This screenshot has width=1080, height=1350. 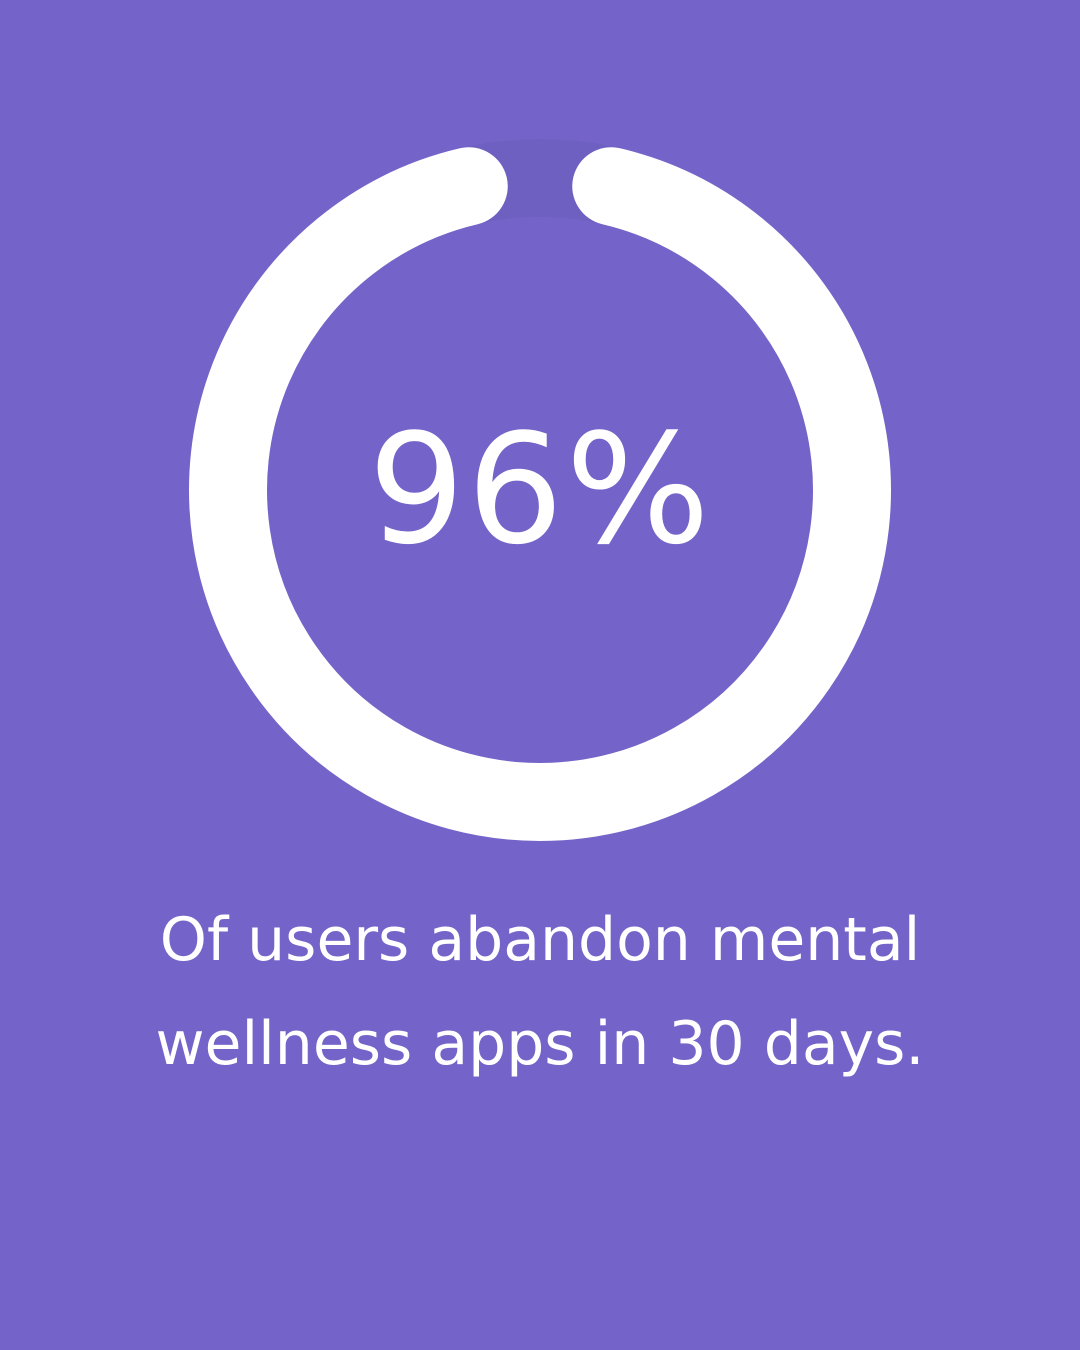 What do you see at coordinates (540, 489) in the screenshot?
I see `stat-value: 96%` at bounding box center [540, 489].